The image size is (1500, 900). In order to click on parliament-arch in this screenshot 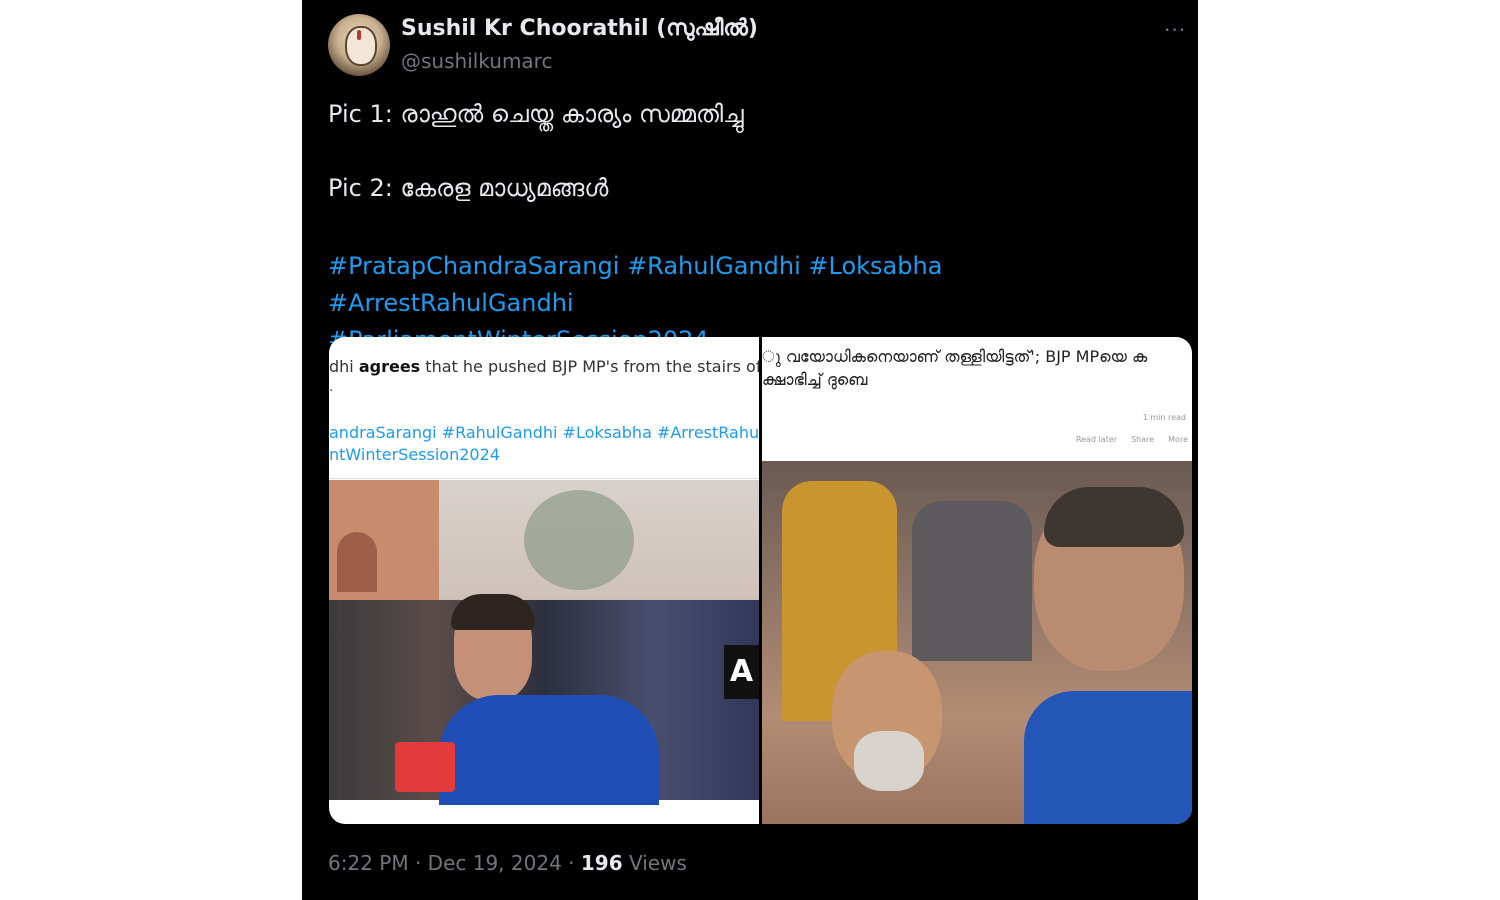, I will do `click(357, 562)`.